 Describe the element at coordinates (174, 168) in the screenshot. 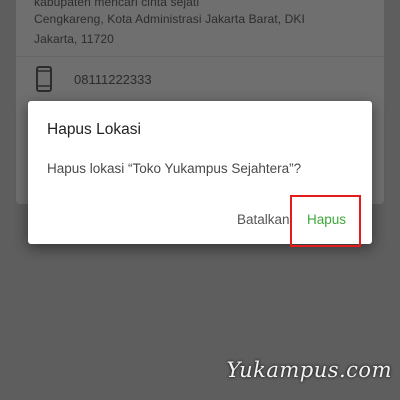

I see `dialog-message: Hapus lokasi “Toko Yukampus Sejahtera”?` at that location.